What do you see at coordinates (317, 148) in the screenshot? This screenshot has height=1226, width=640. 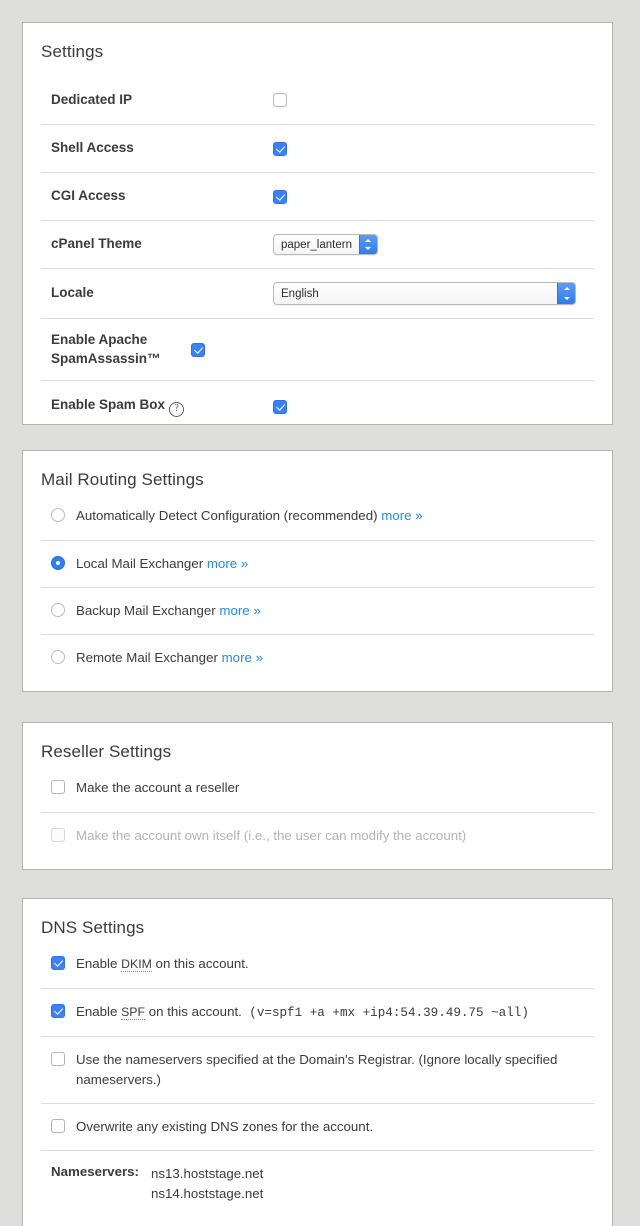 I see `row-shell-access: Shell Access` at bounding box center [317, 148].